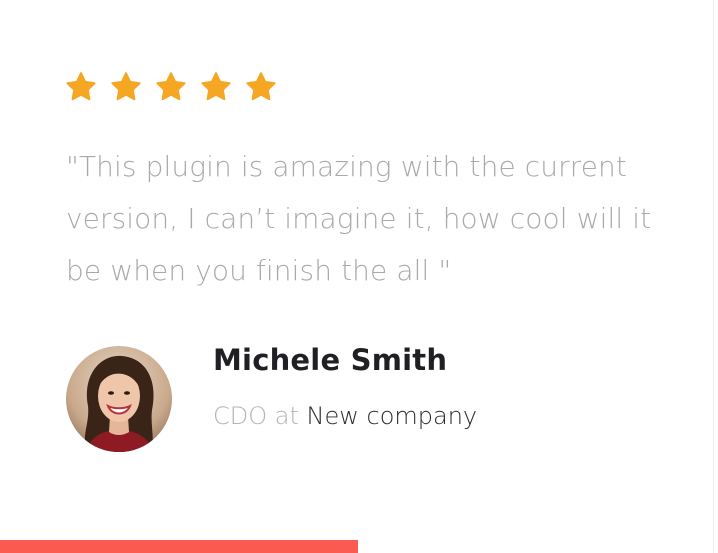 The width and height of the screenshot is (718, 553). I want to click on author-company: New company, so click(392, 416).